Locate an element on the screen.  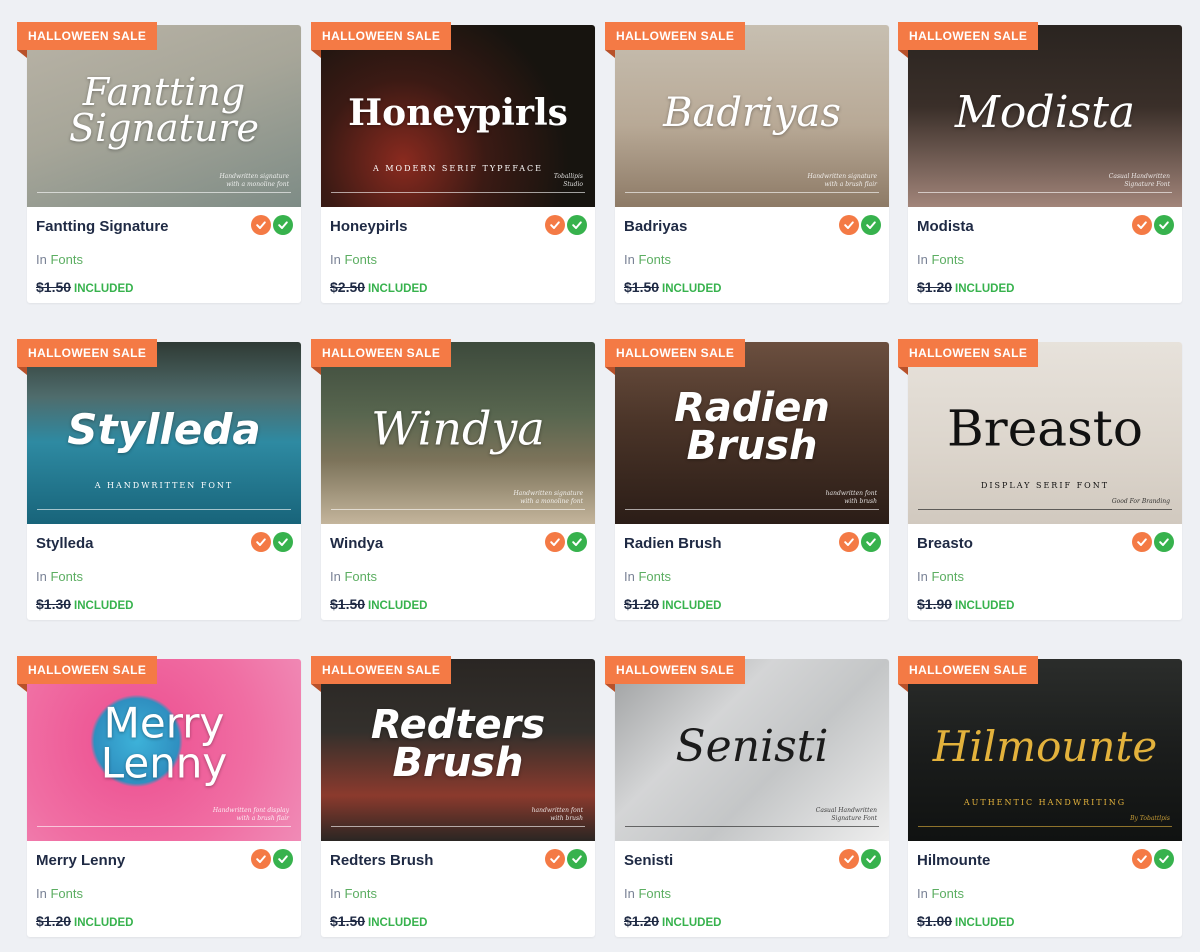
thumbnail-note: By Tobattlpis is located at coordinates (1150, 819).